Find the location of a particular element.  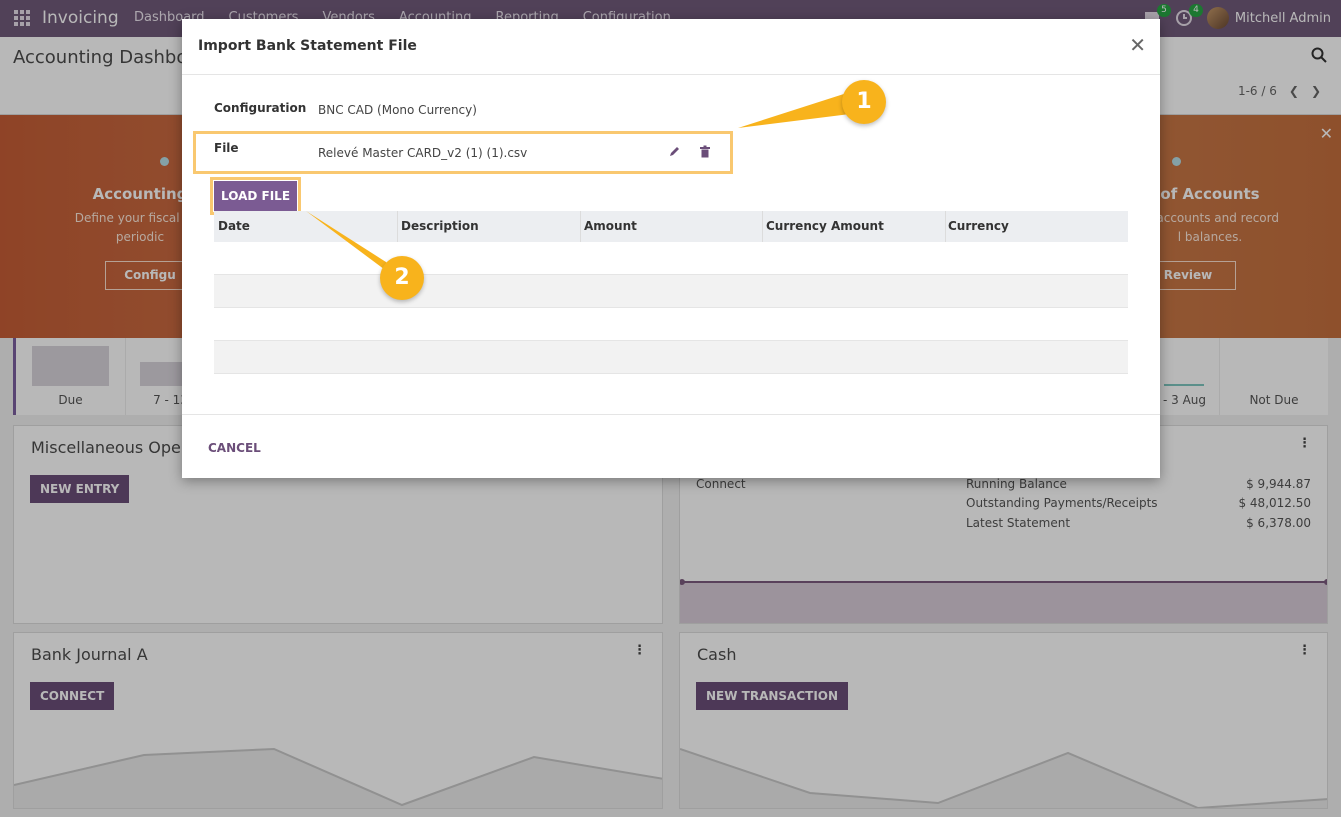

callout-2: 2 is located at coordinates (402, 278).